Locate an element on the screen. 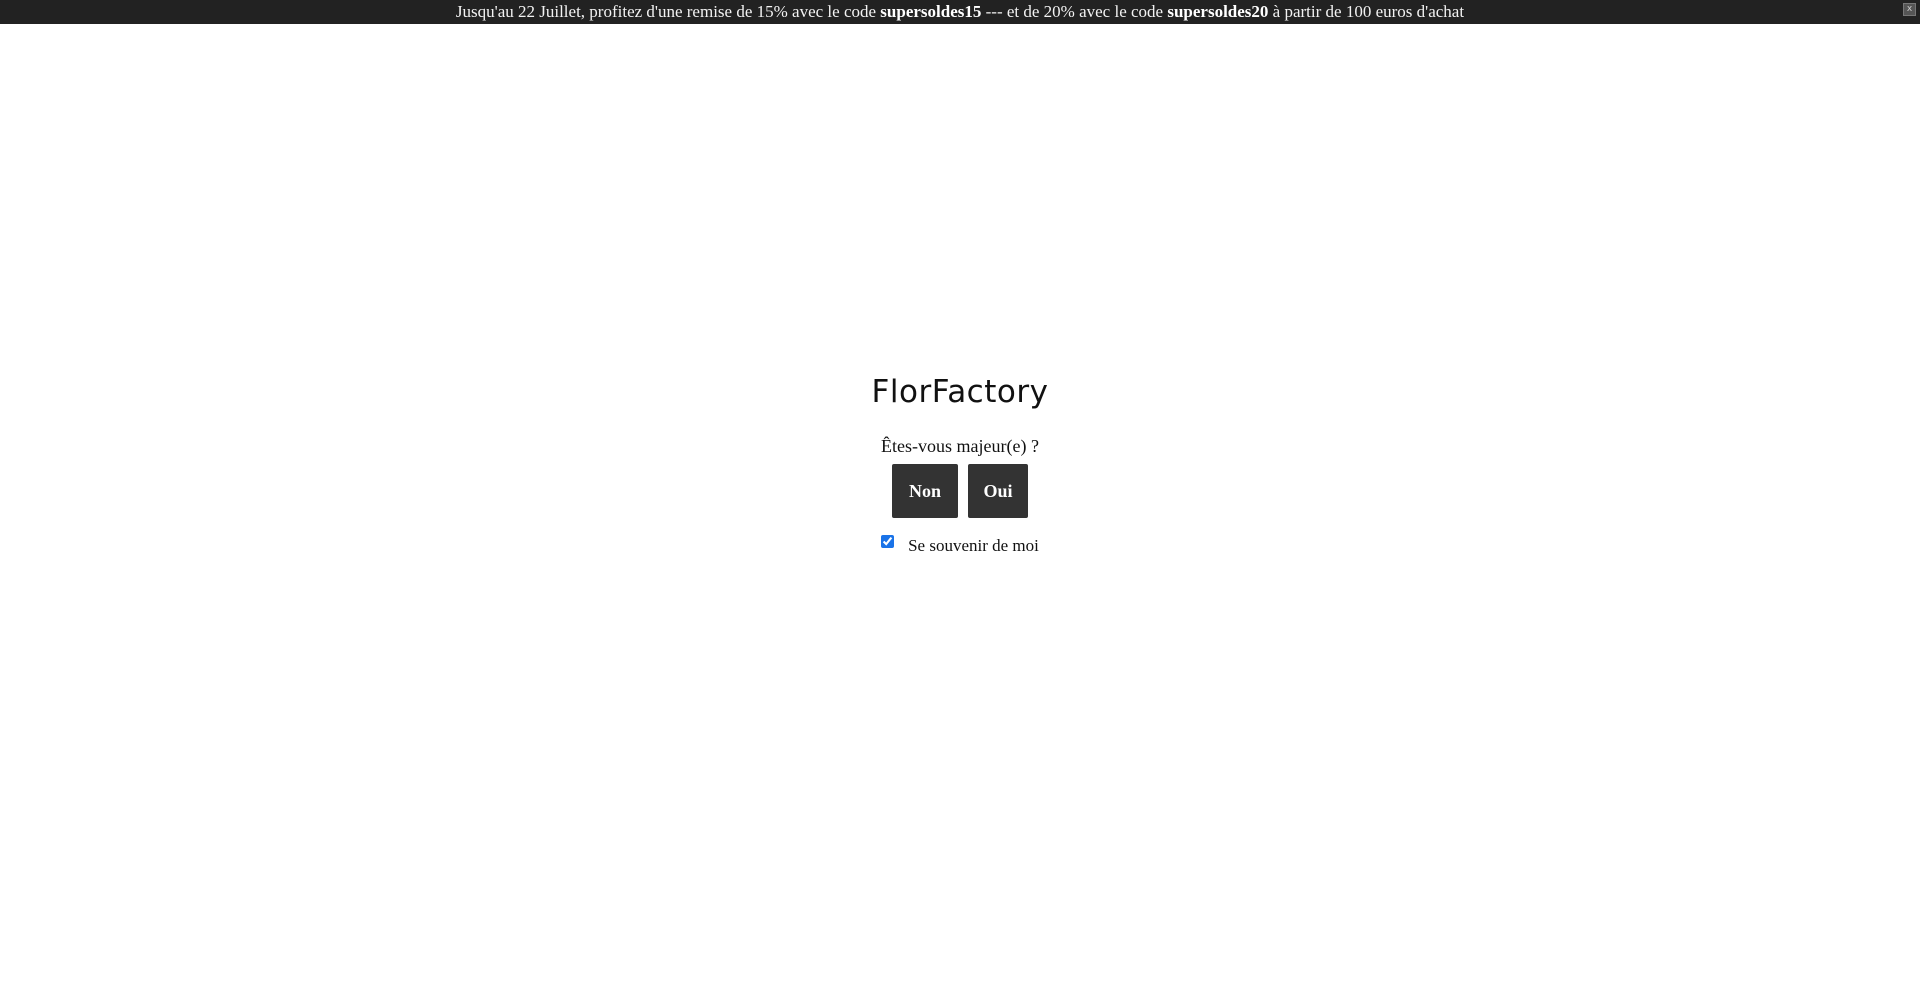  brand-title: FlorFactory is located at coordinates (960, 392).